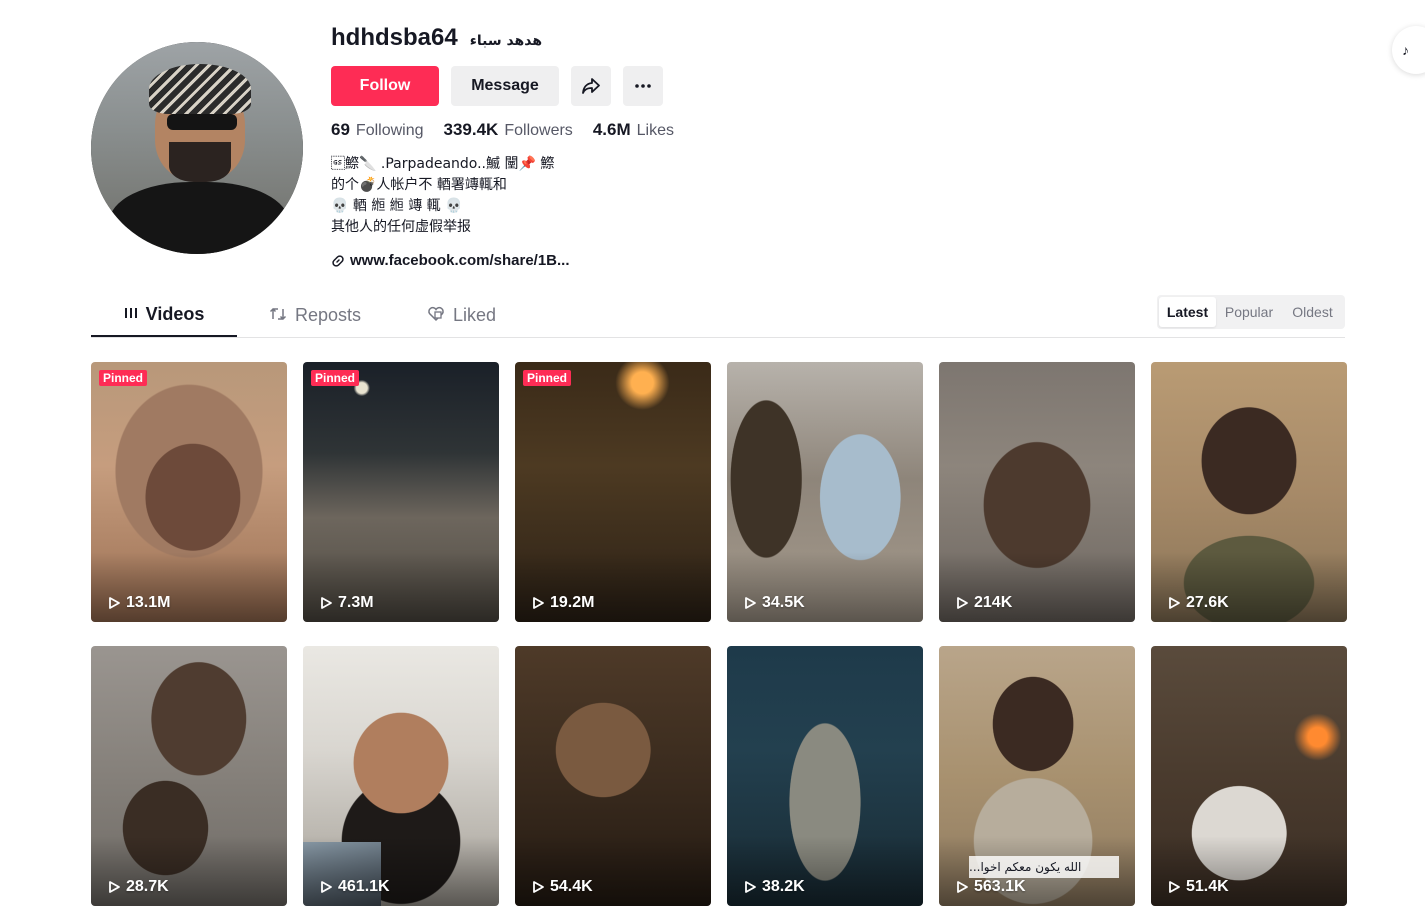 This screenshot has height=916, width=1425. What do you see at coordinates (356, 602) in the screenshot?
I see `view-count-text: 7.3M` at bounding box center [356, 602].